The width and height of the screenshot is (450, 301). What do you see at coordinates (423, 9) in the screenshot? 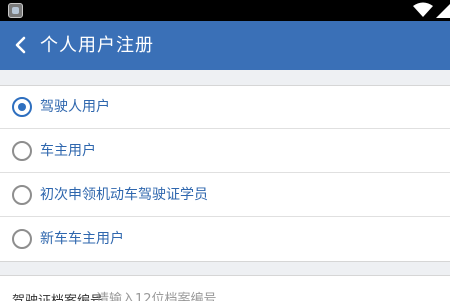
I see `wifi-icon` at bounding box center [423, 9].